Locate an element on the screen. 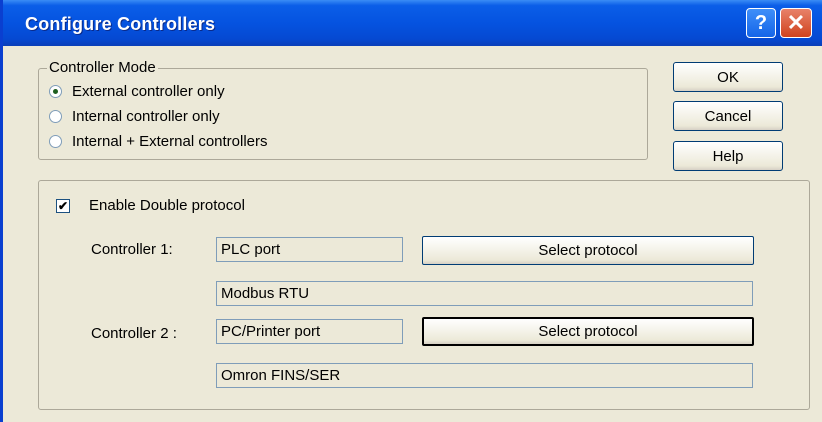 This screenshot has width=822, height=422. radio-external-only: External controller only is located at coordinates (137, 91).